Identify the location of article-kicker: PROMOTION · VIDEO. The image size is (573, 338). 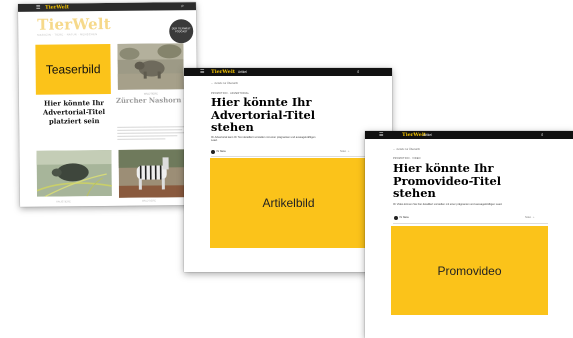
(407, 158).